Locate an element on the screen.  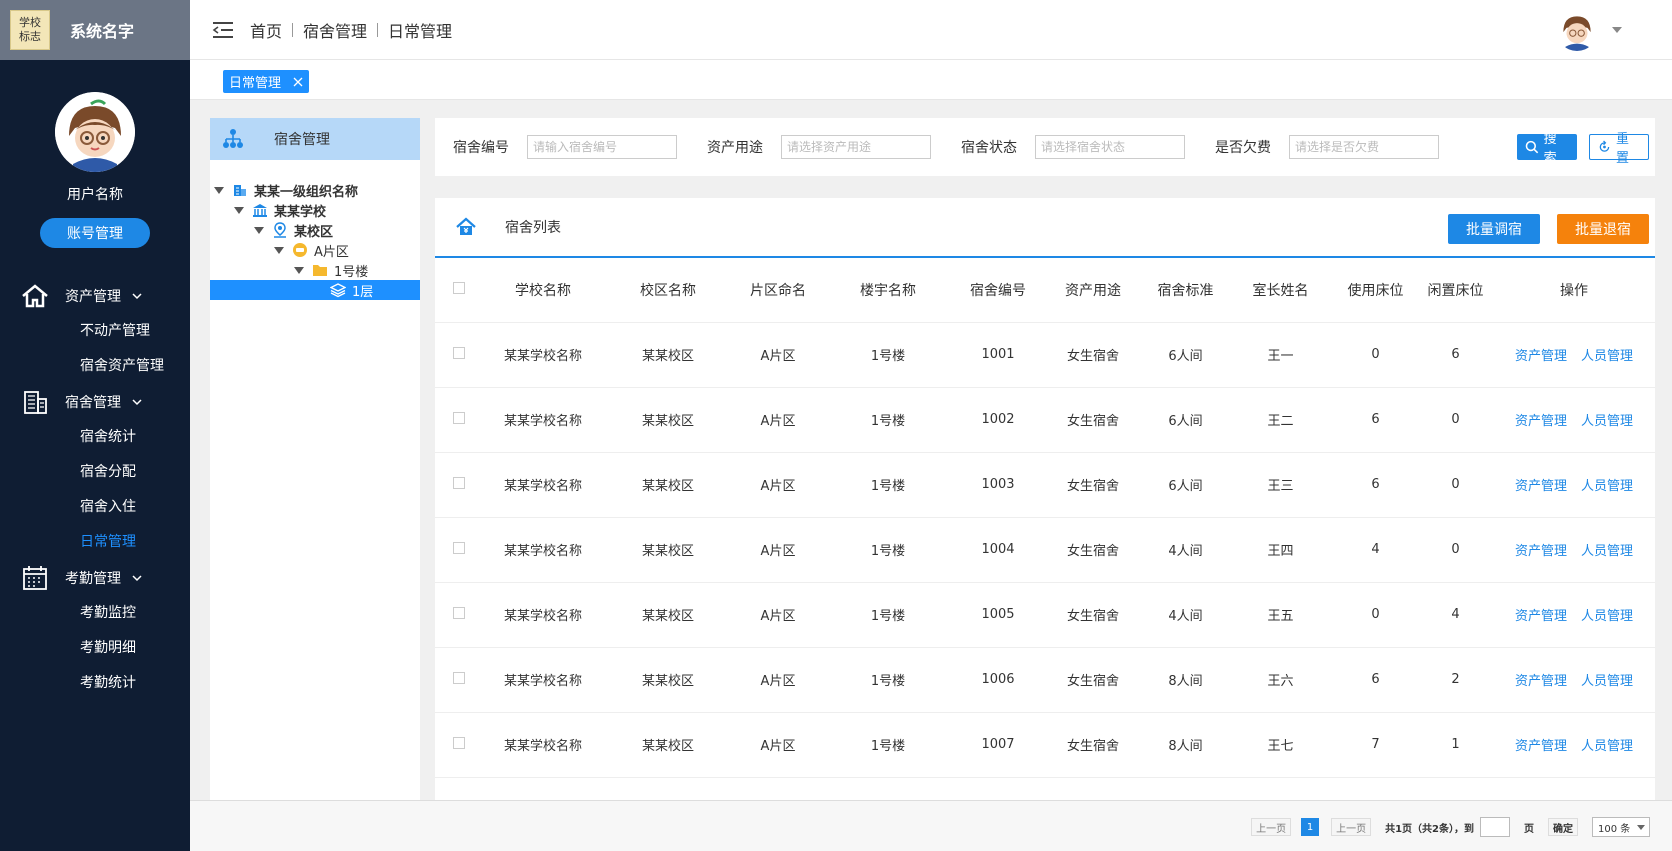
table-cell: 某某校区 is located at coordinates (668, 615).